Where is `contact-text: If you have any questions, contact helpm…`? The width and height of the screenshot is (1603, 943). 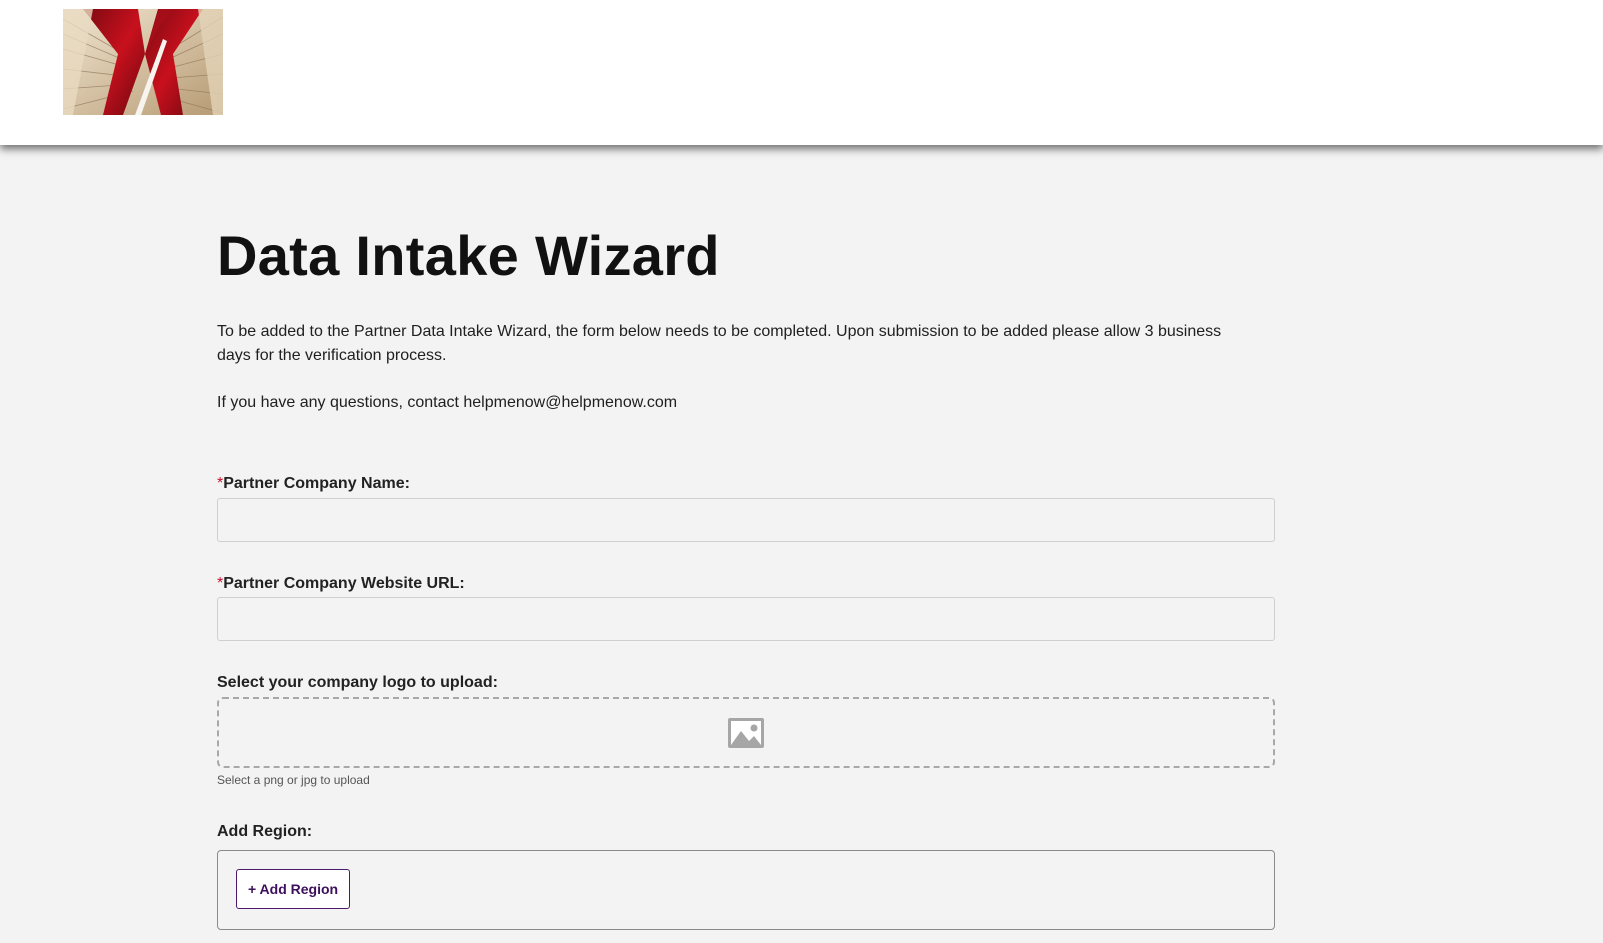 contact-text: If you have any questions, contact helpm… is located at coordinates (447, 402).